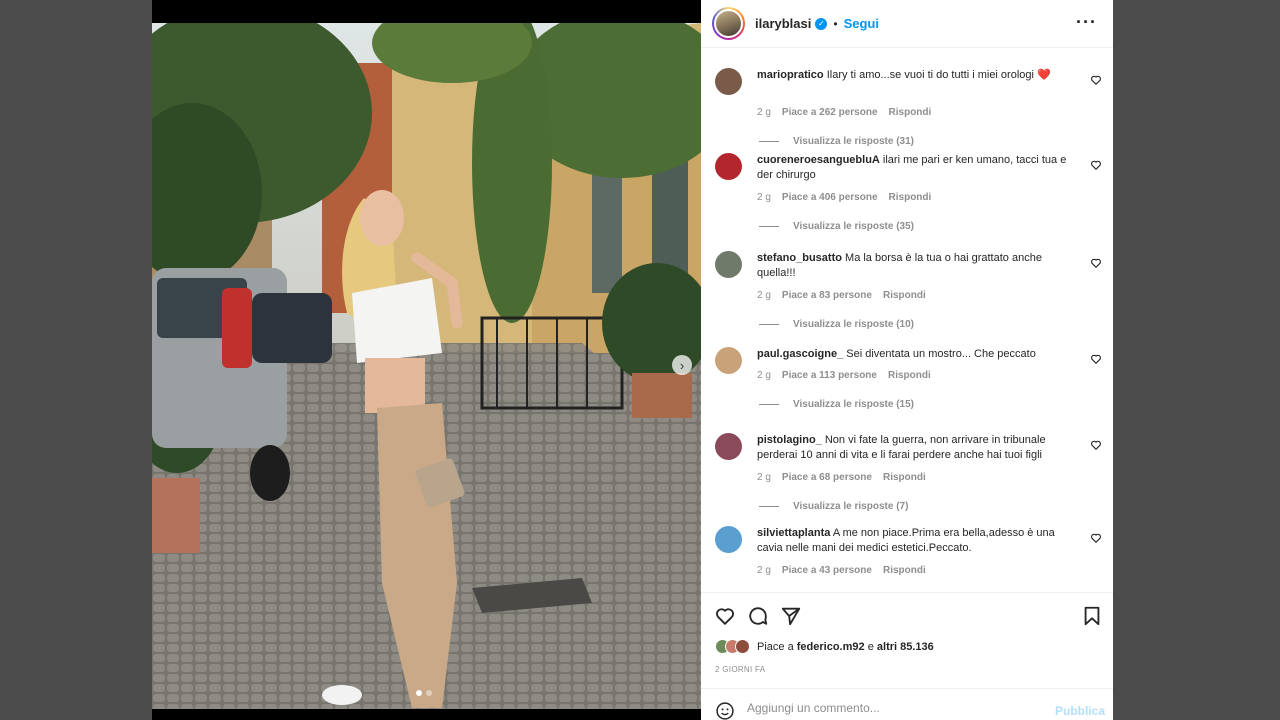 This screenshot has width=1280, height=720. I want to click on chevron-right-icon: ›, so click(682, 365).